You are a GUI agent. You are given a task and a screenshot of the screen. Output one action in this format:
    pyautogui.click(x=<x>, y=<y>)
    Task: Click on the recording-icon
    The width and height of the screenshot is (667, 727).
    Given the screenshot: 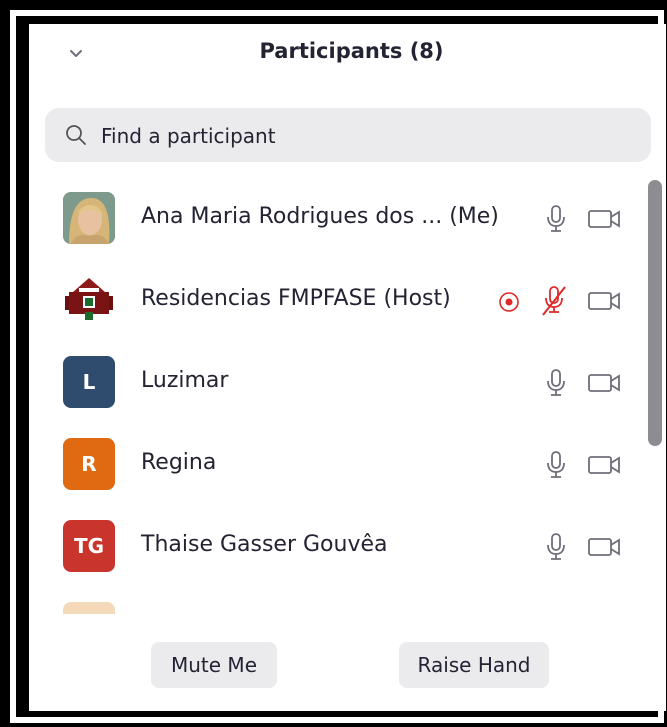 What is the action you would take?
    pyautogui.click(x=509, y=304)
    